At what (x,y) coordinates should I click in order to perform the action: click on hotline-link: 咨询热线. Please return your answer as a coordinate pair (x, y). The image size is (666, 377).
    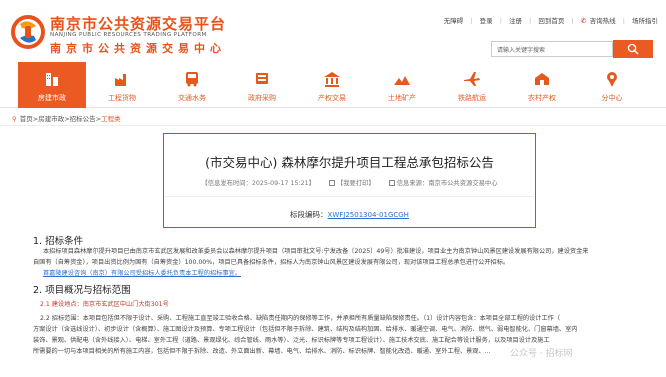
    Looking at the image, I should click on (603, 20).